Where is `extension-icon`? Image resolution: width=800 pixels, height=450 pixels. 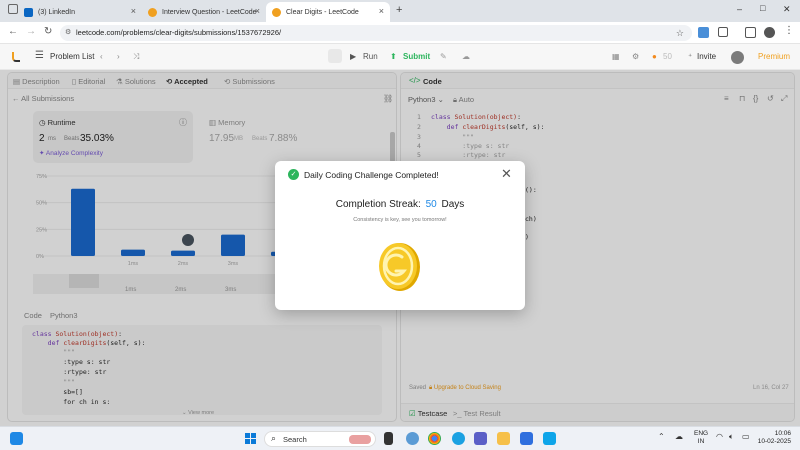
extension-icon is located at coordinates (703, 32).